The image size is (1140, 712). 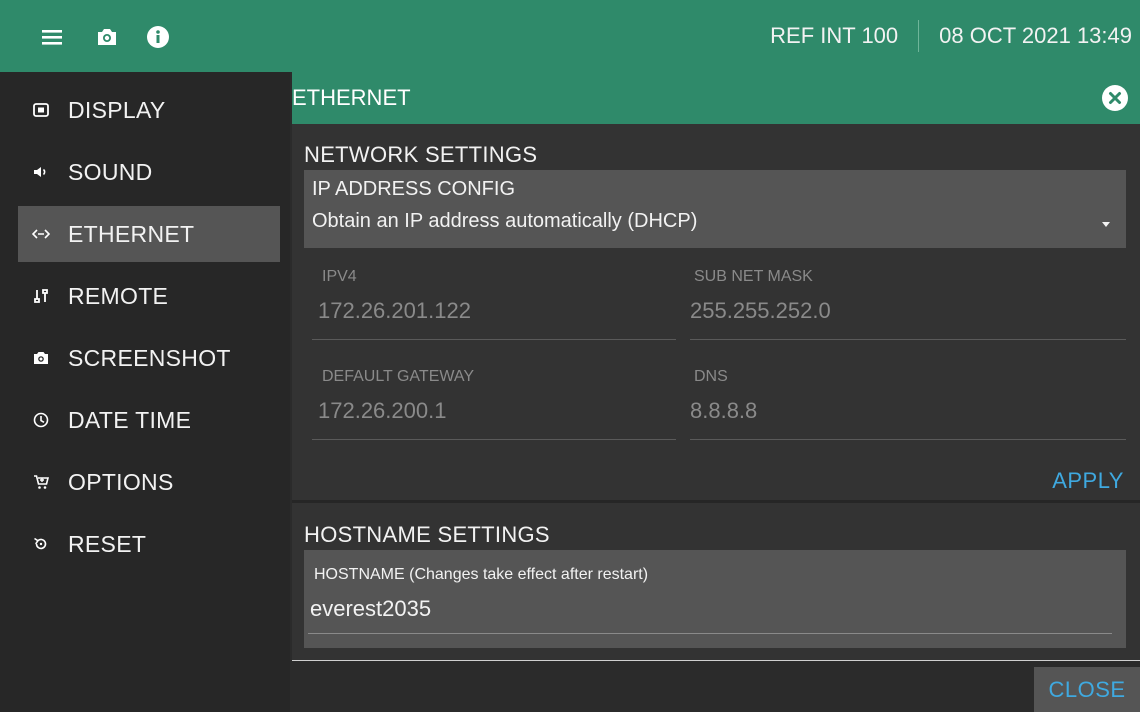 What do you see at coordinates (1035, 35) in the screenshot?
I see `datetime-status: 08 OCT 2021 13:49` at bounding box center [1035, 35].